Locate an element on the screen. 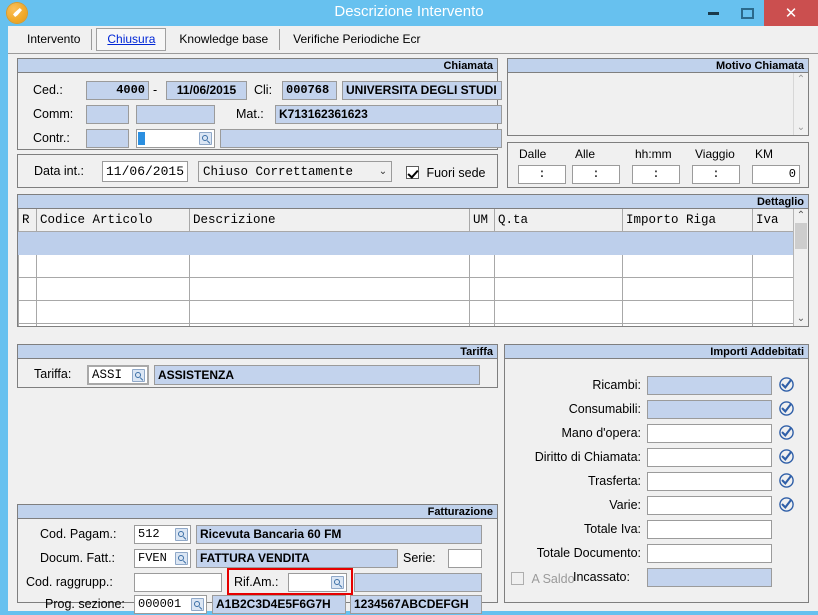 The image size is (818, 615). cli-code-field: 000768 is located at coordinates (309, 90).